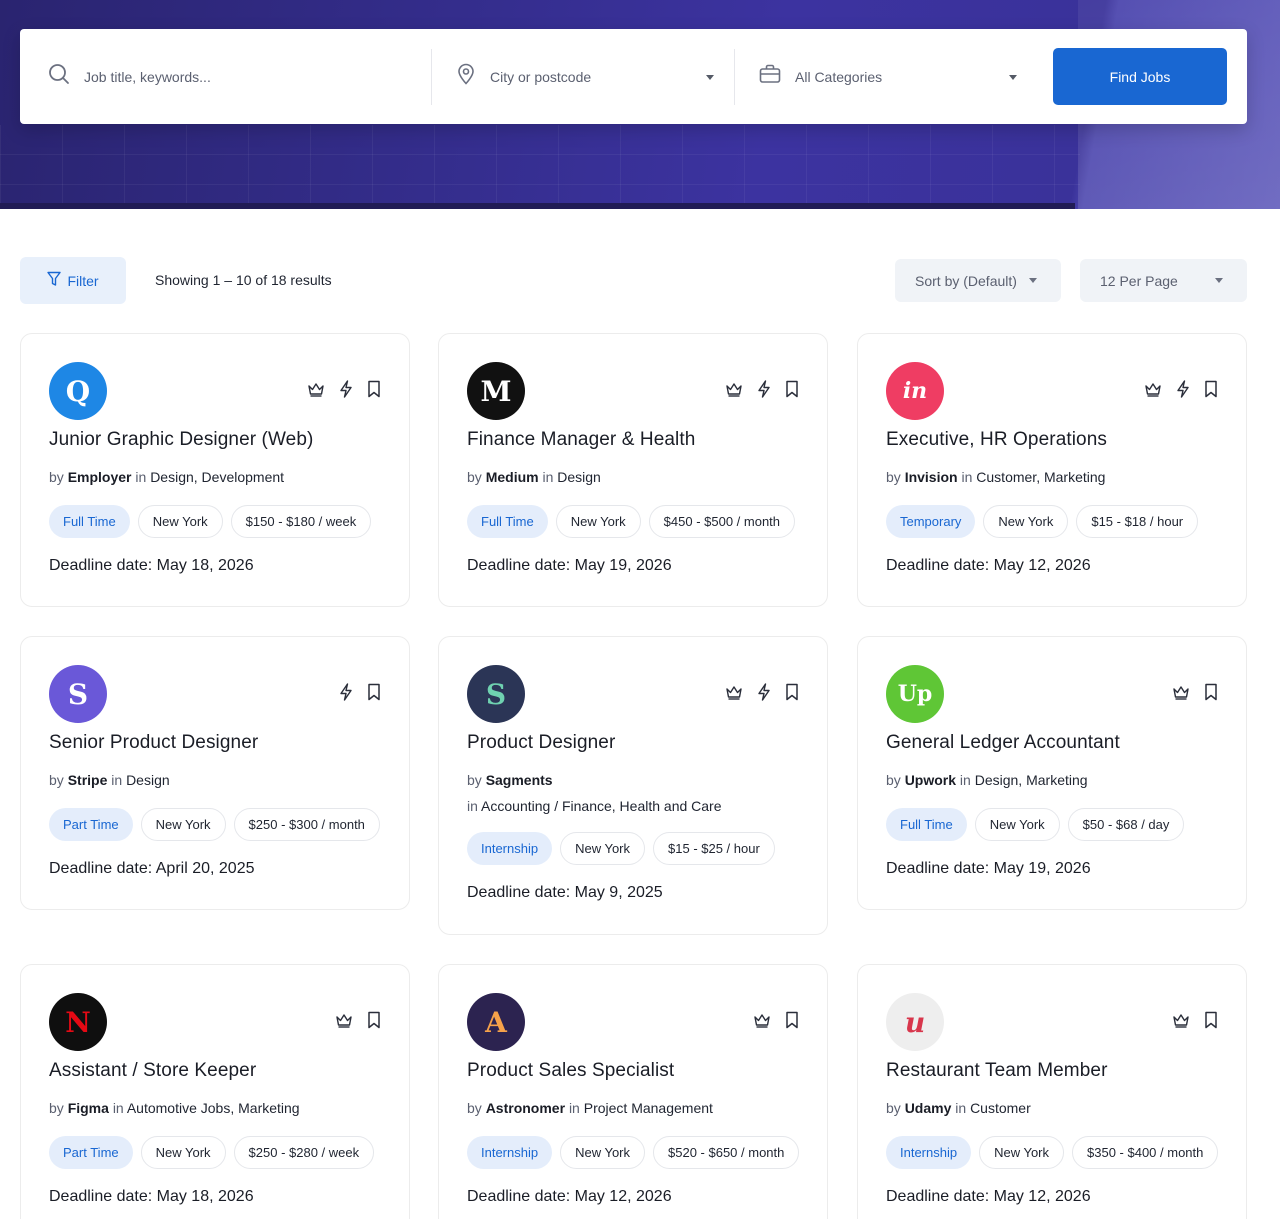 This screenshot has height=1219, width=1280. I want to click on per-page-select: 12 Per Page, so click(1163, 280).